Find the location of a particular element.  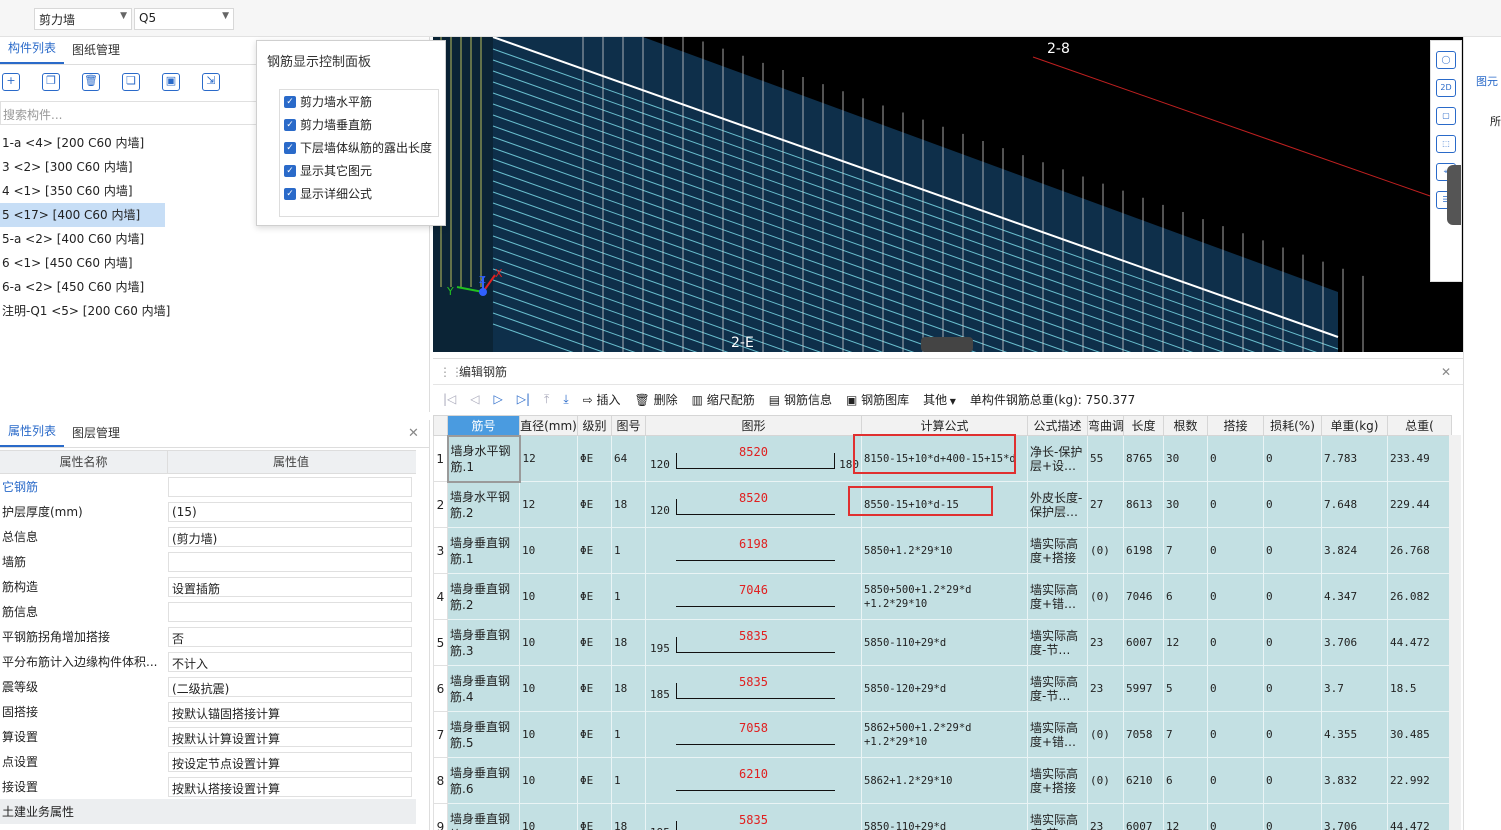

rebar-library-button: ▣ 钢筋图库 is located at coordinates (877, 399).